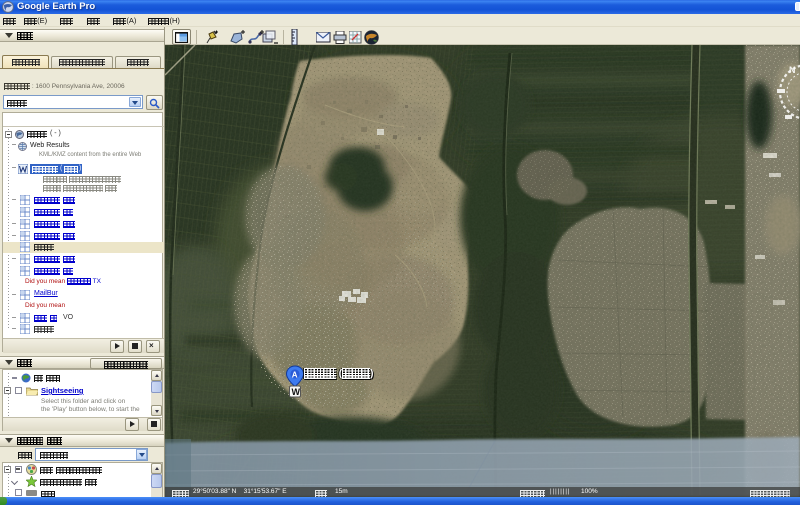  I want to click on svg-text: W, so click(296, 392).